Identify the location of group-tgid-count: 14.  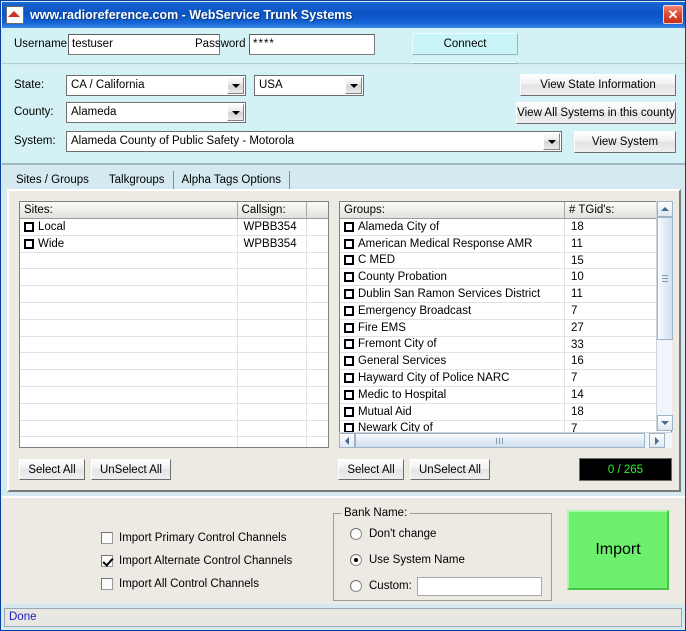
(577, 394).